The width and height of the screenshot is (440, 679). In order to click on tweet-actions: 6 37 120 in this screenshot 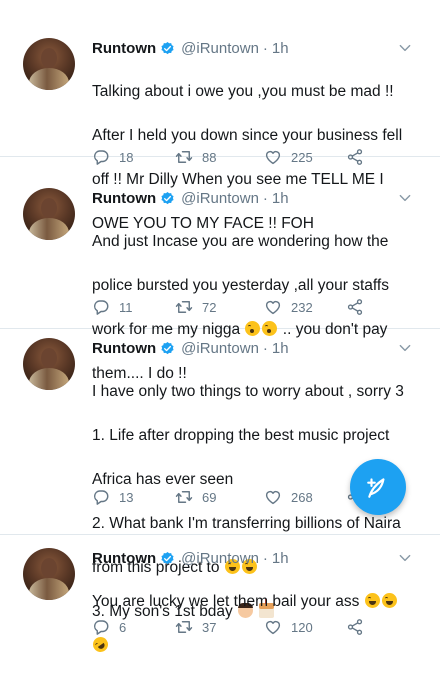, I will do `click(242, 629)`.